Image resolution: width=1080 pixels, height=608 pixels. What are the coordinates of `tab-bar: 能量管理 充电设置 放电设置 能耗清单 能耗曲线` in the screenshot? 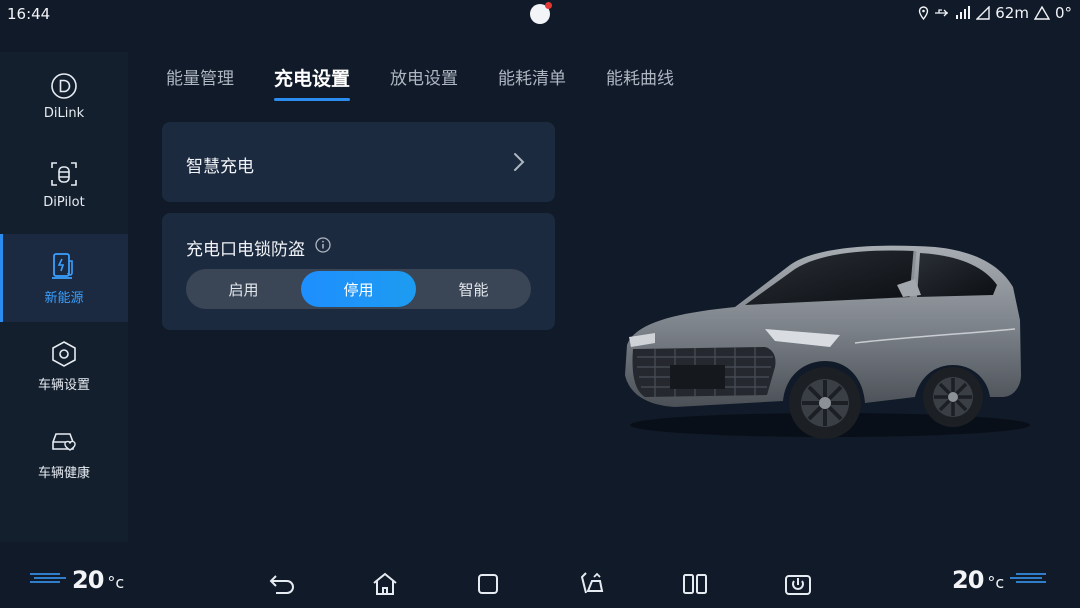 It's located at (420, 82).